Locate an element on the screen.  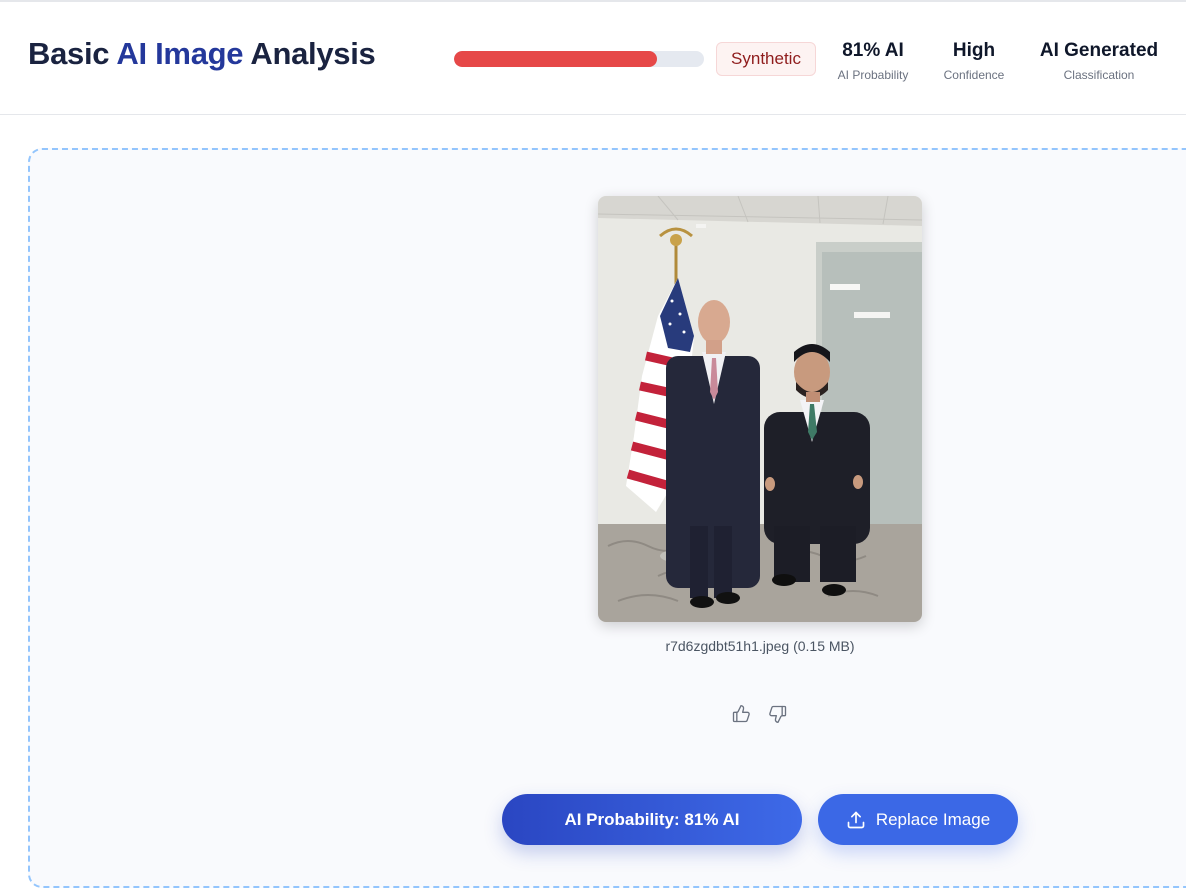
ai-probability-button: AI Probability: 81% AI is located at coordinates (652, 819).